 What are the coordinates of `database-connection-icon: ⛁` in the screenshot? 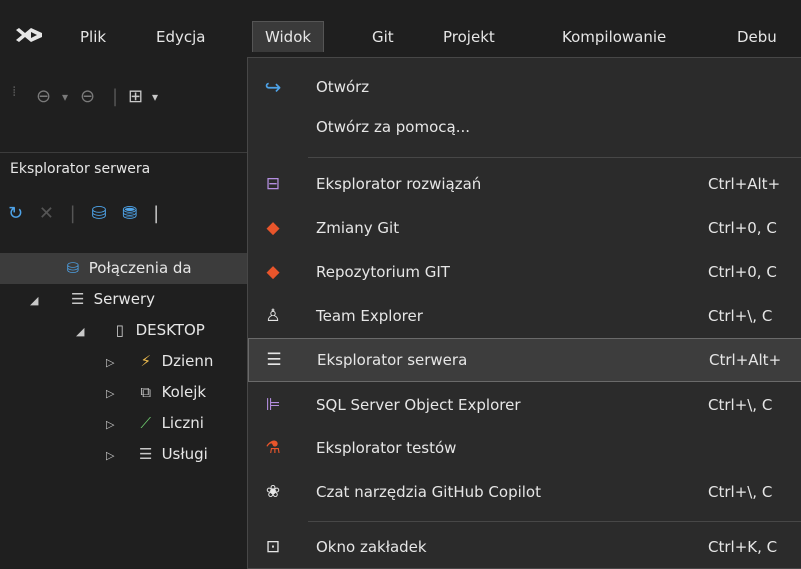 It's located at (73, 268).